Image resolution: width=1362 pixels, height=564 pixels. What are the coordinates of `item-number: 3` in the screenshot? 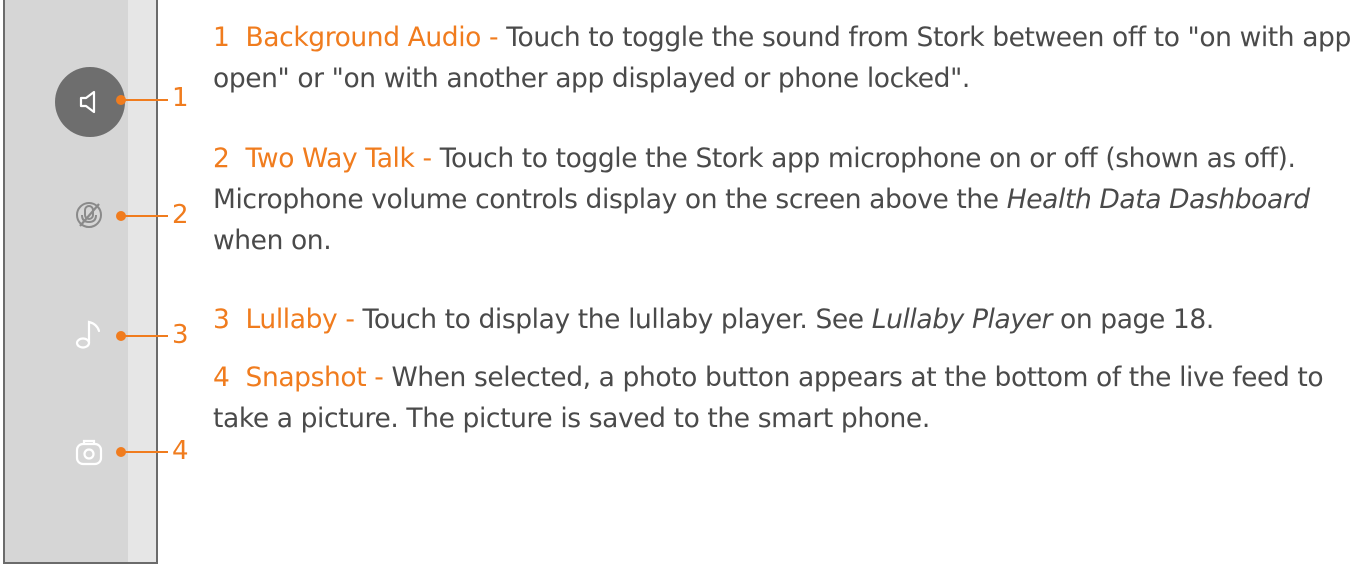 It's located at (221, 319).